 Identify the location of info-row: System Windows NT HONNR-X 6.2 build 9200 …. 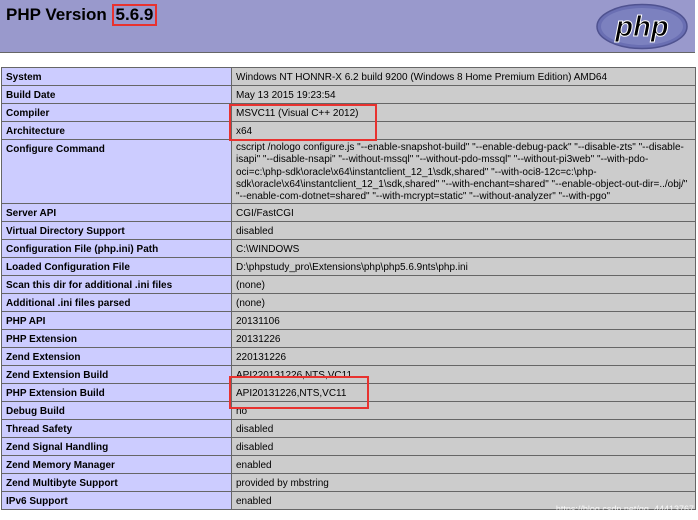
(348, 76).